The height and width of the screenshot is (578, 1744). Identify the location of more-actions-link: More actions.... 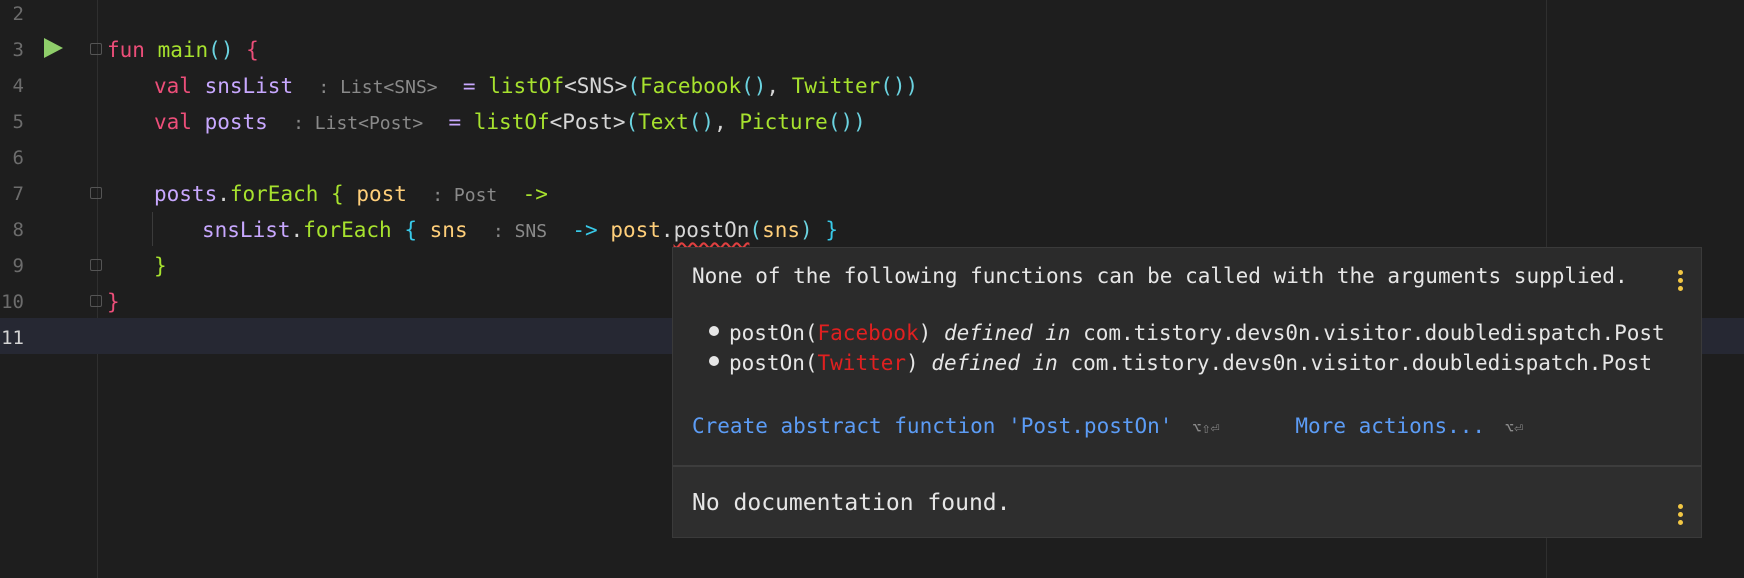
(1390, 426).